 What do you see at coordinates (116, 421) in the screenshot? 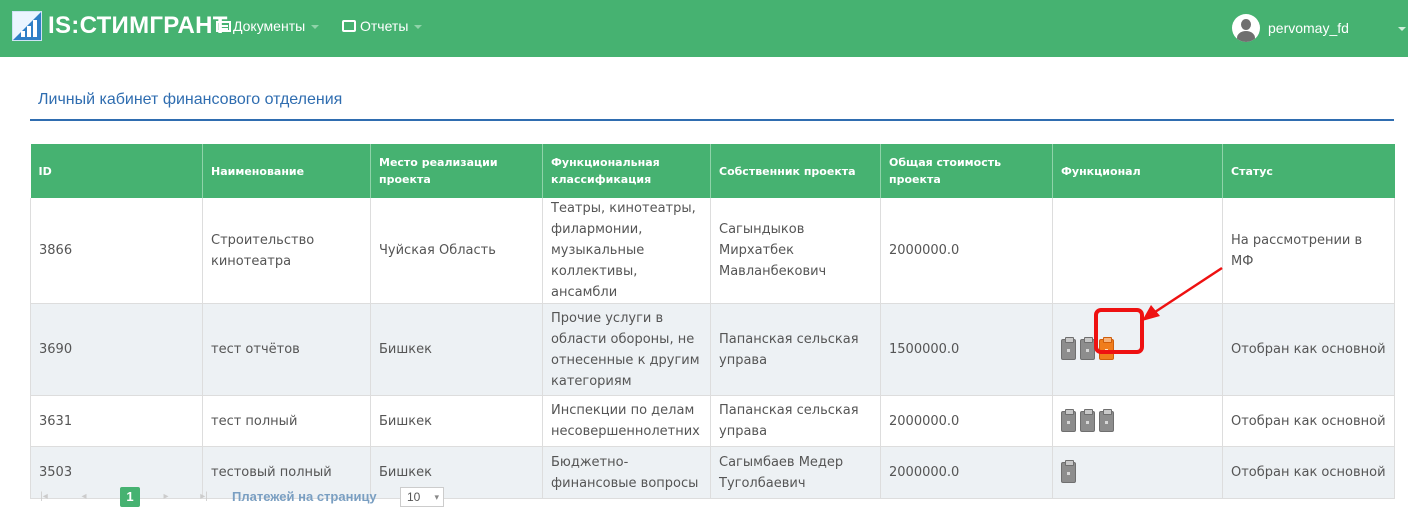
I see `cell-id: 3631` at bounding box center [116, 421].